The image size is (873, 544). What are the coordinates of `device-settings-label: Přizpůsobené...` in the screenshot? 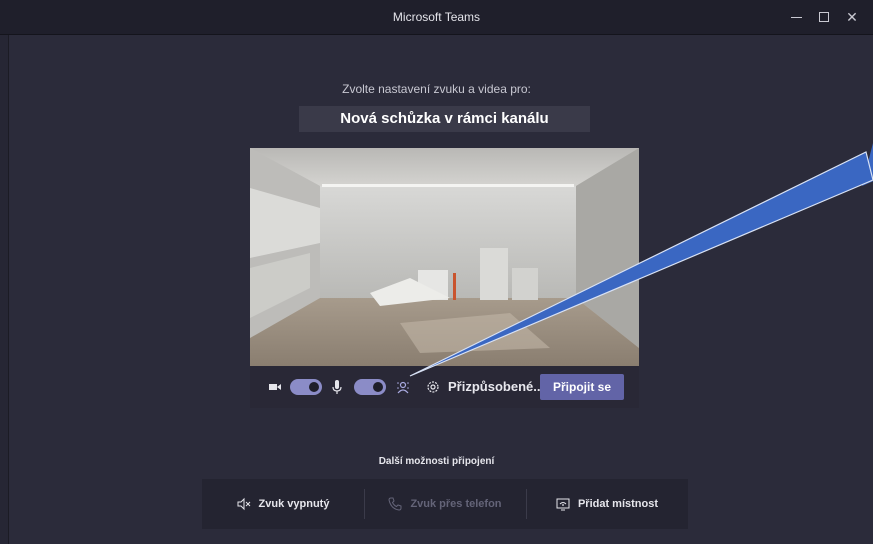 It's located at (496, 387).